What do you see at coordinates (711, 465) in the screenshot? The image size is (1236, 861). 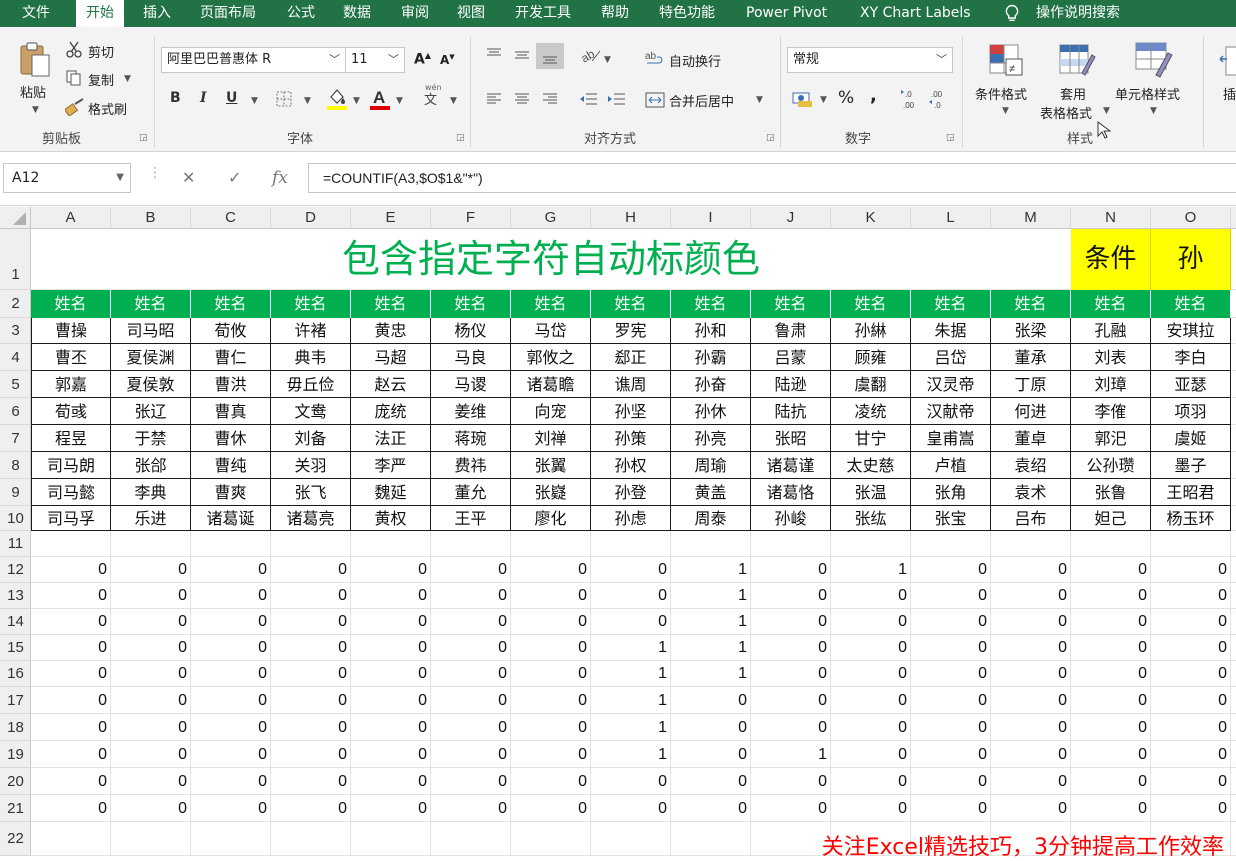 I see `name-cell: 周瑜` at bounding box center [711, 465].